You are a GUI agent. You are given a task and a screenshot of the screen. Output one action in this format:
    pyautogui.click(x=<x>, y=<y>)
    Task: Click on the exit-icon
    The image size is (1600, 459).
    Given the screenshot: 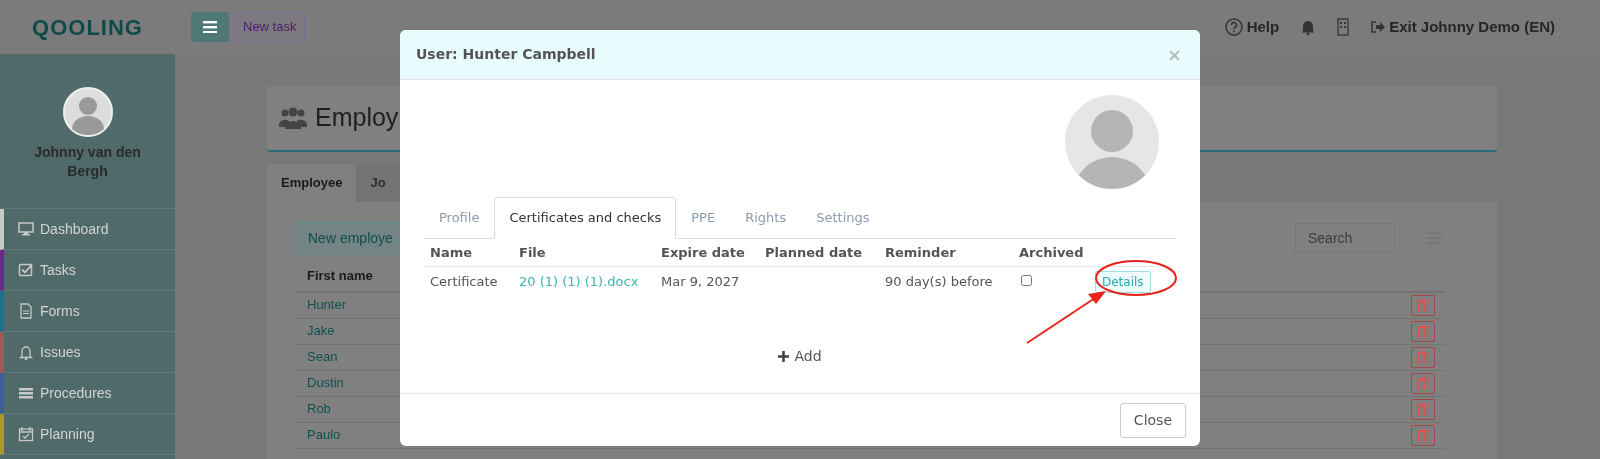 What is the action you would take?
    pyautogui.click(x=1378, y=27)
    